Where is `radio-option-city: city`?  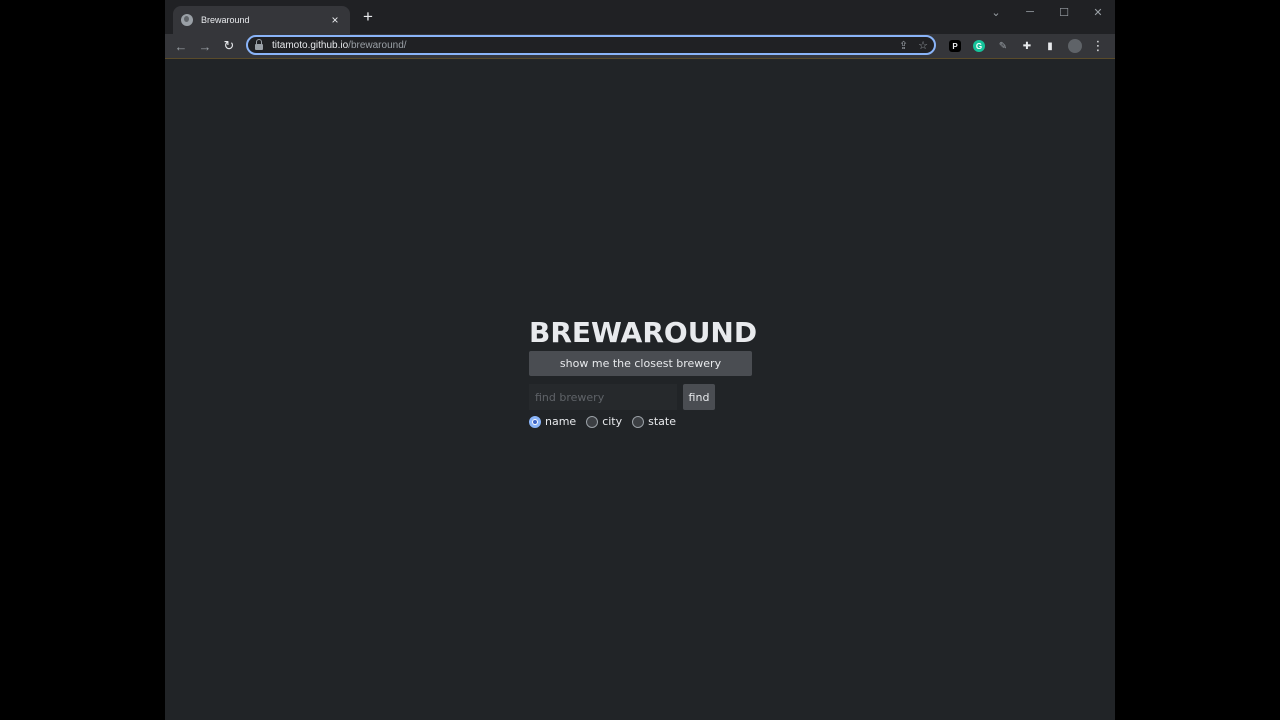 radio-option-city: city is located at coordinates (604, 421).